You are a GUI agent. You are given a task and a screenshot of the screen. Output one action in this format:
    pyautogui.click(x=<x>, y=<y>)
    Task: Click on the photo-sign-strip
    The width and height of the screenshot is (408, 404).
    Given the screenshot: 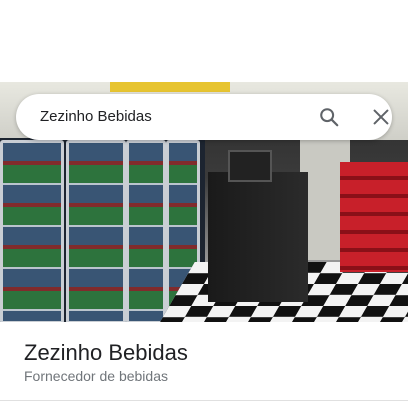 What is the action you would take?
    pyautogui.click(x=170, y=87)
    